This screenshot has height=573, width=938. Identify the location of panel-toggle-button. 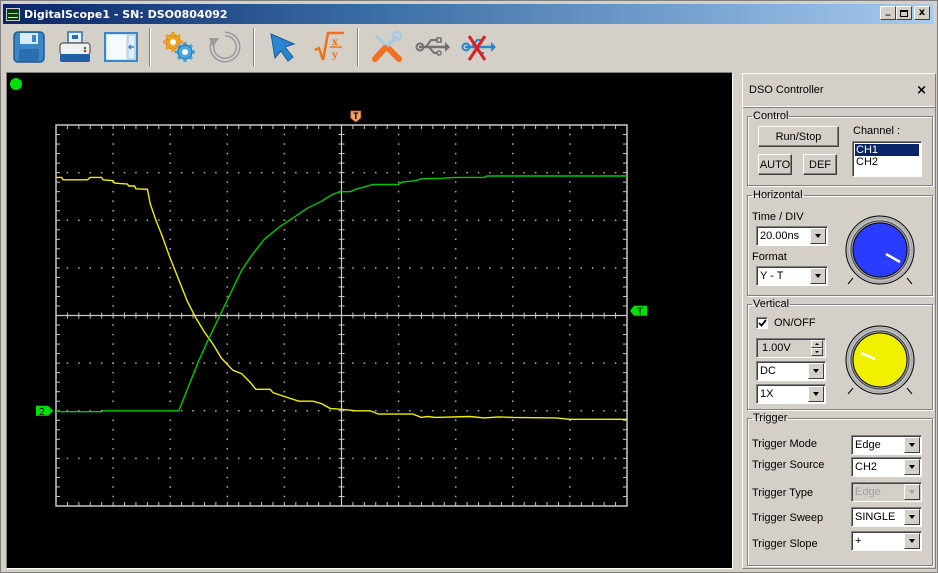
(121, 47).